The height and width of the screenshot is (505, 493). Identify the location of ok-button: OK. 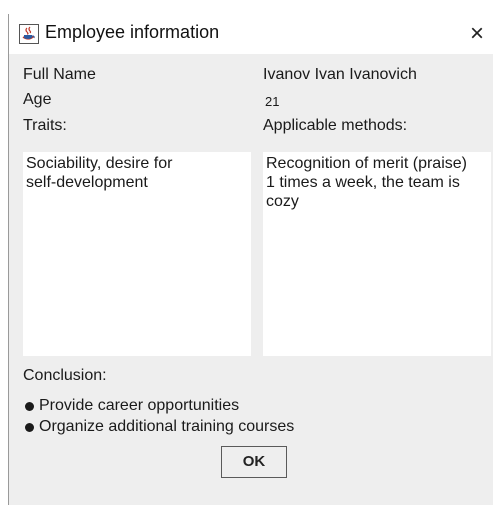
(254, 462).